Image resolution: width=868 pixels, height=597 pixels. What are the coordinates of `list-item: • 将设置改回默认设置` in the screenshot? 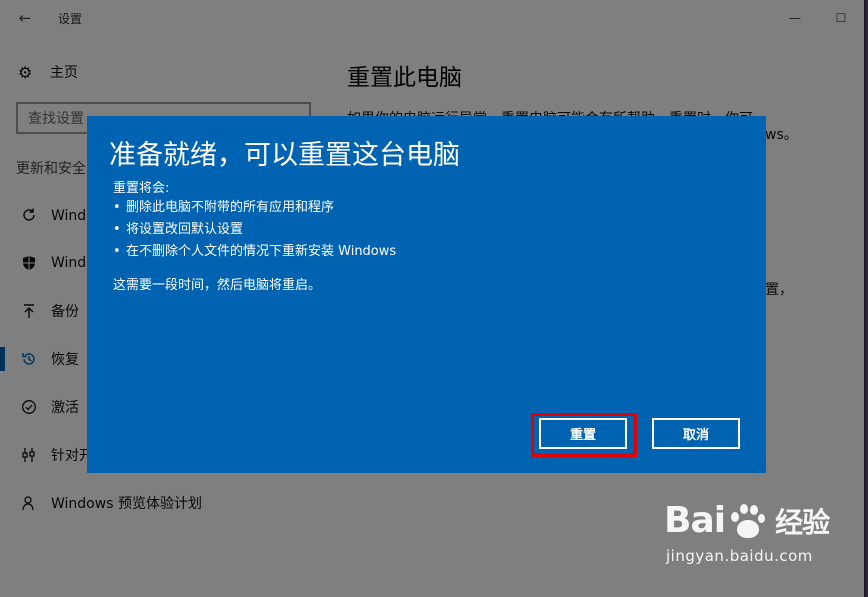 It's located at (178, 229).